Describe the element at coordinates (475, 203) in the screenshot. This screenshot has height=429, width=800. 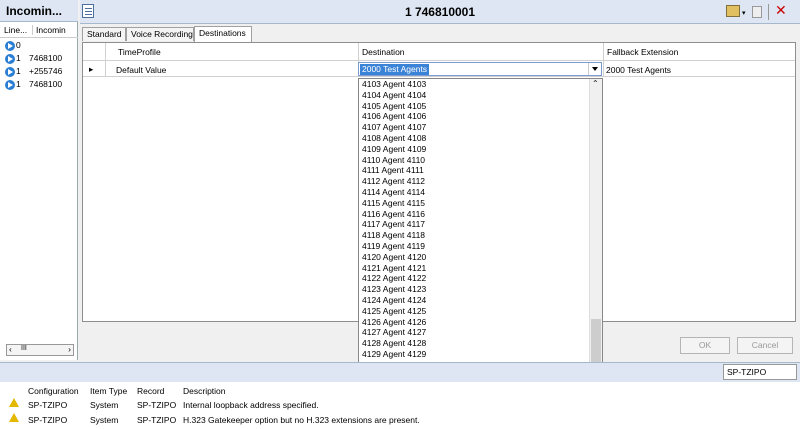
I see `dropdown-option: 4115 Agent 4115` at that location.